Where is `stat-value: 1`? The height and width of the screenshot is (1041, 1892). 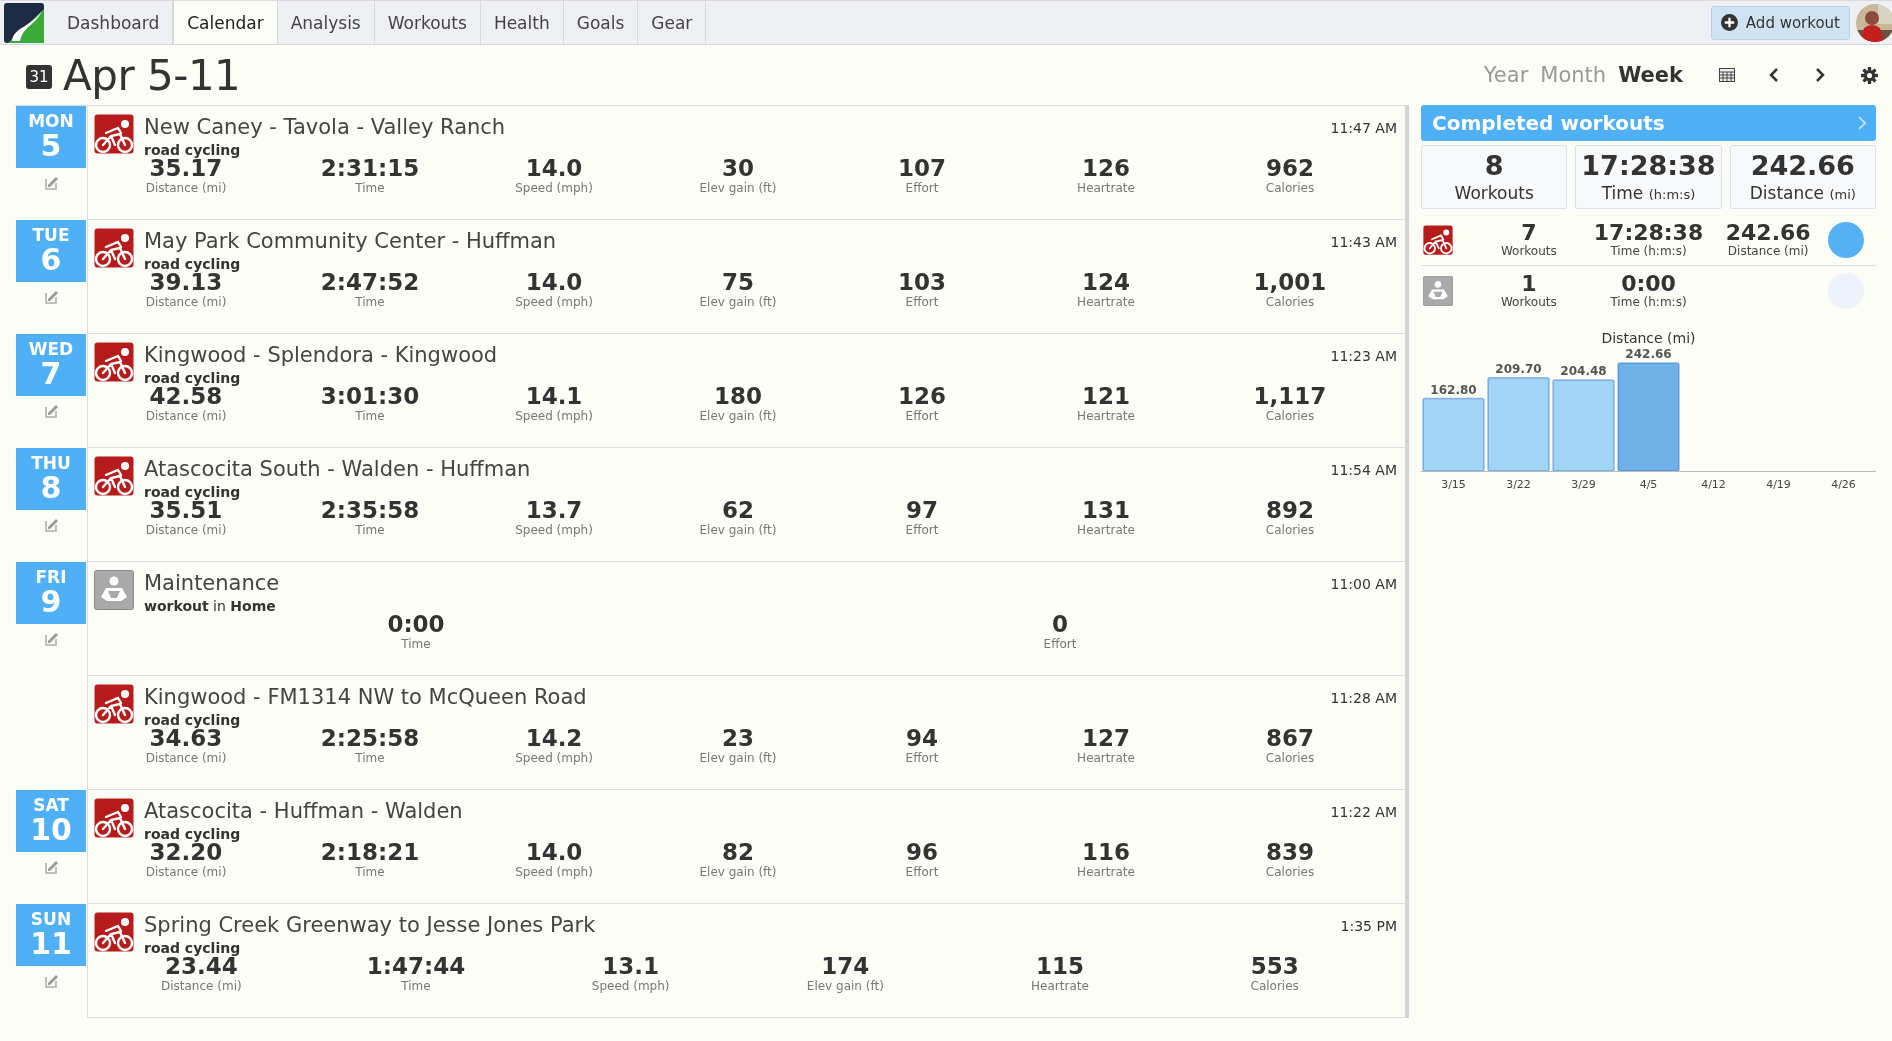
stat-value: 1 is located at coordinates (1529, 284).